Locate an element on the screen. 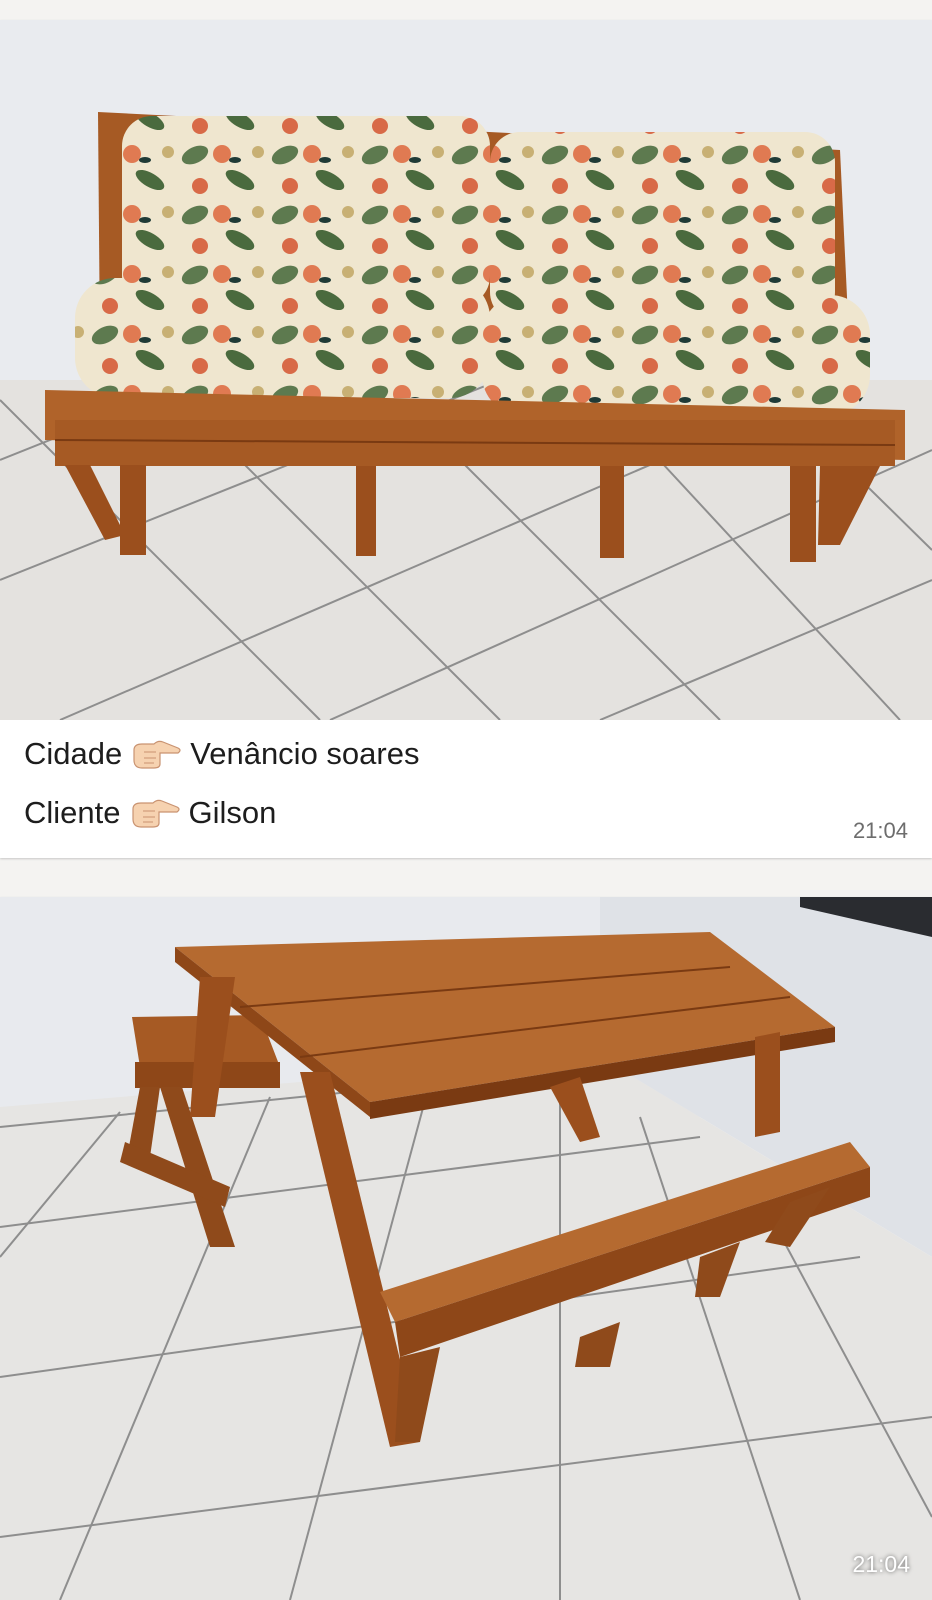 This screenshot has height=1600, width=932. caption-value-client: Gilson is located at coordinates (232, 812).